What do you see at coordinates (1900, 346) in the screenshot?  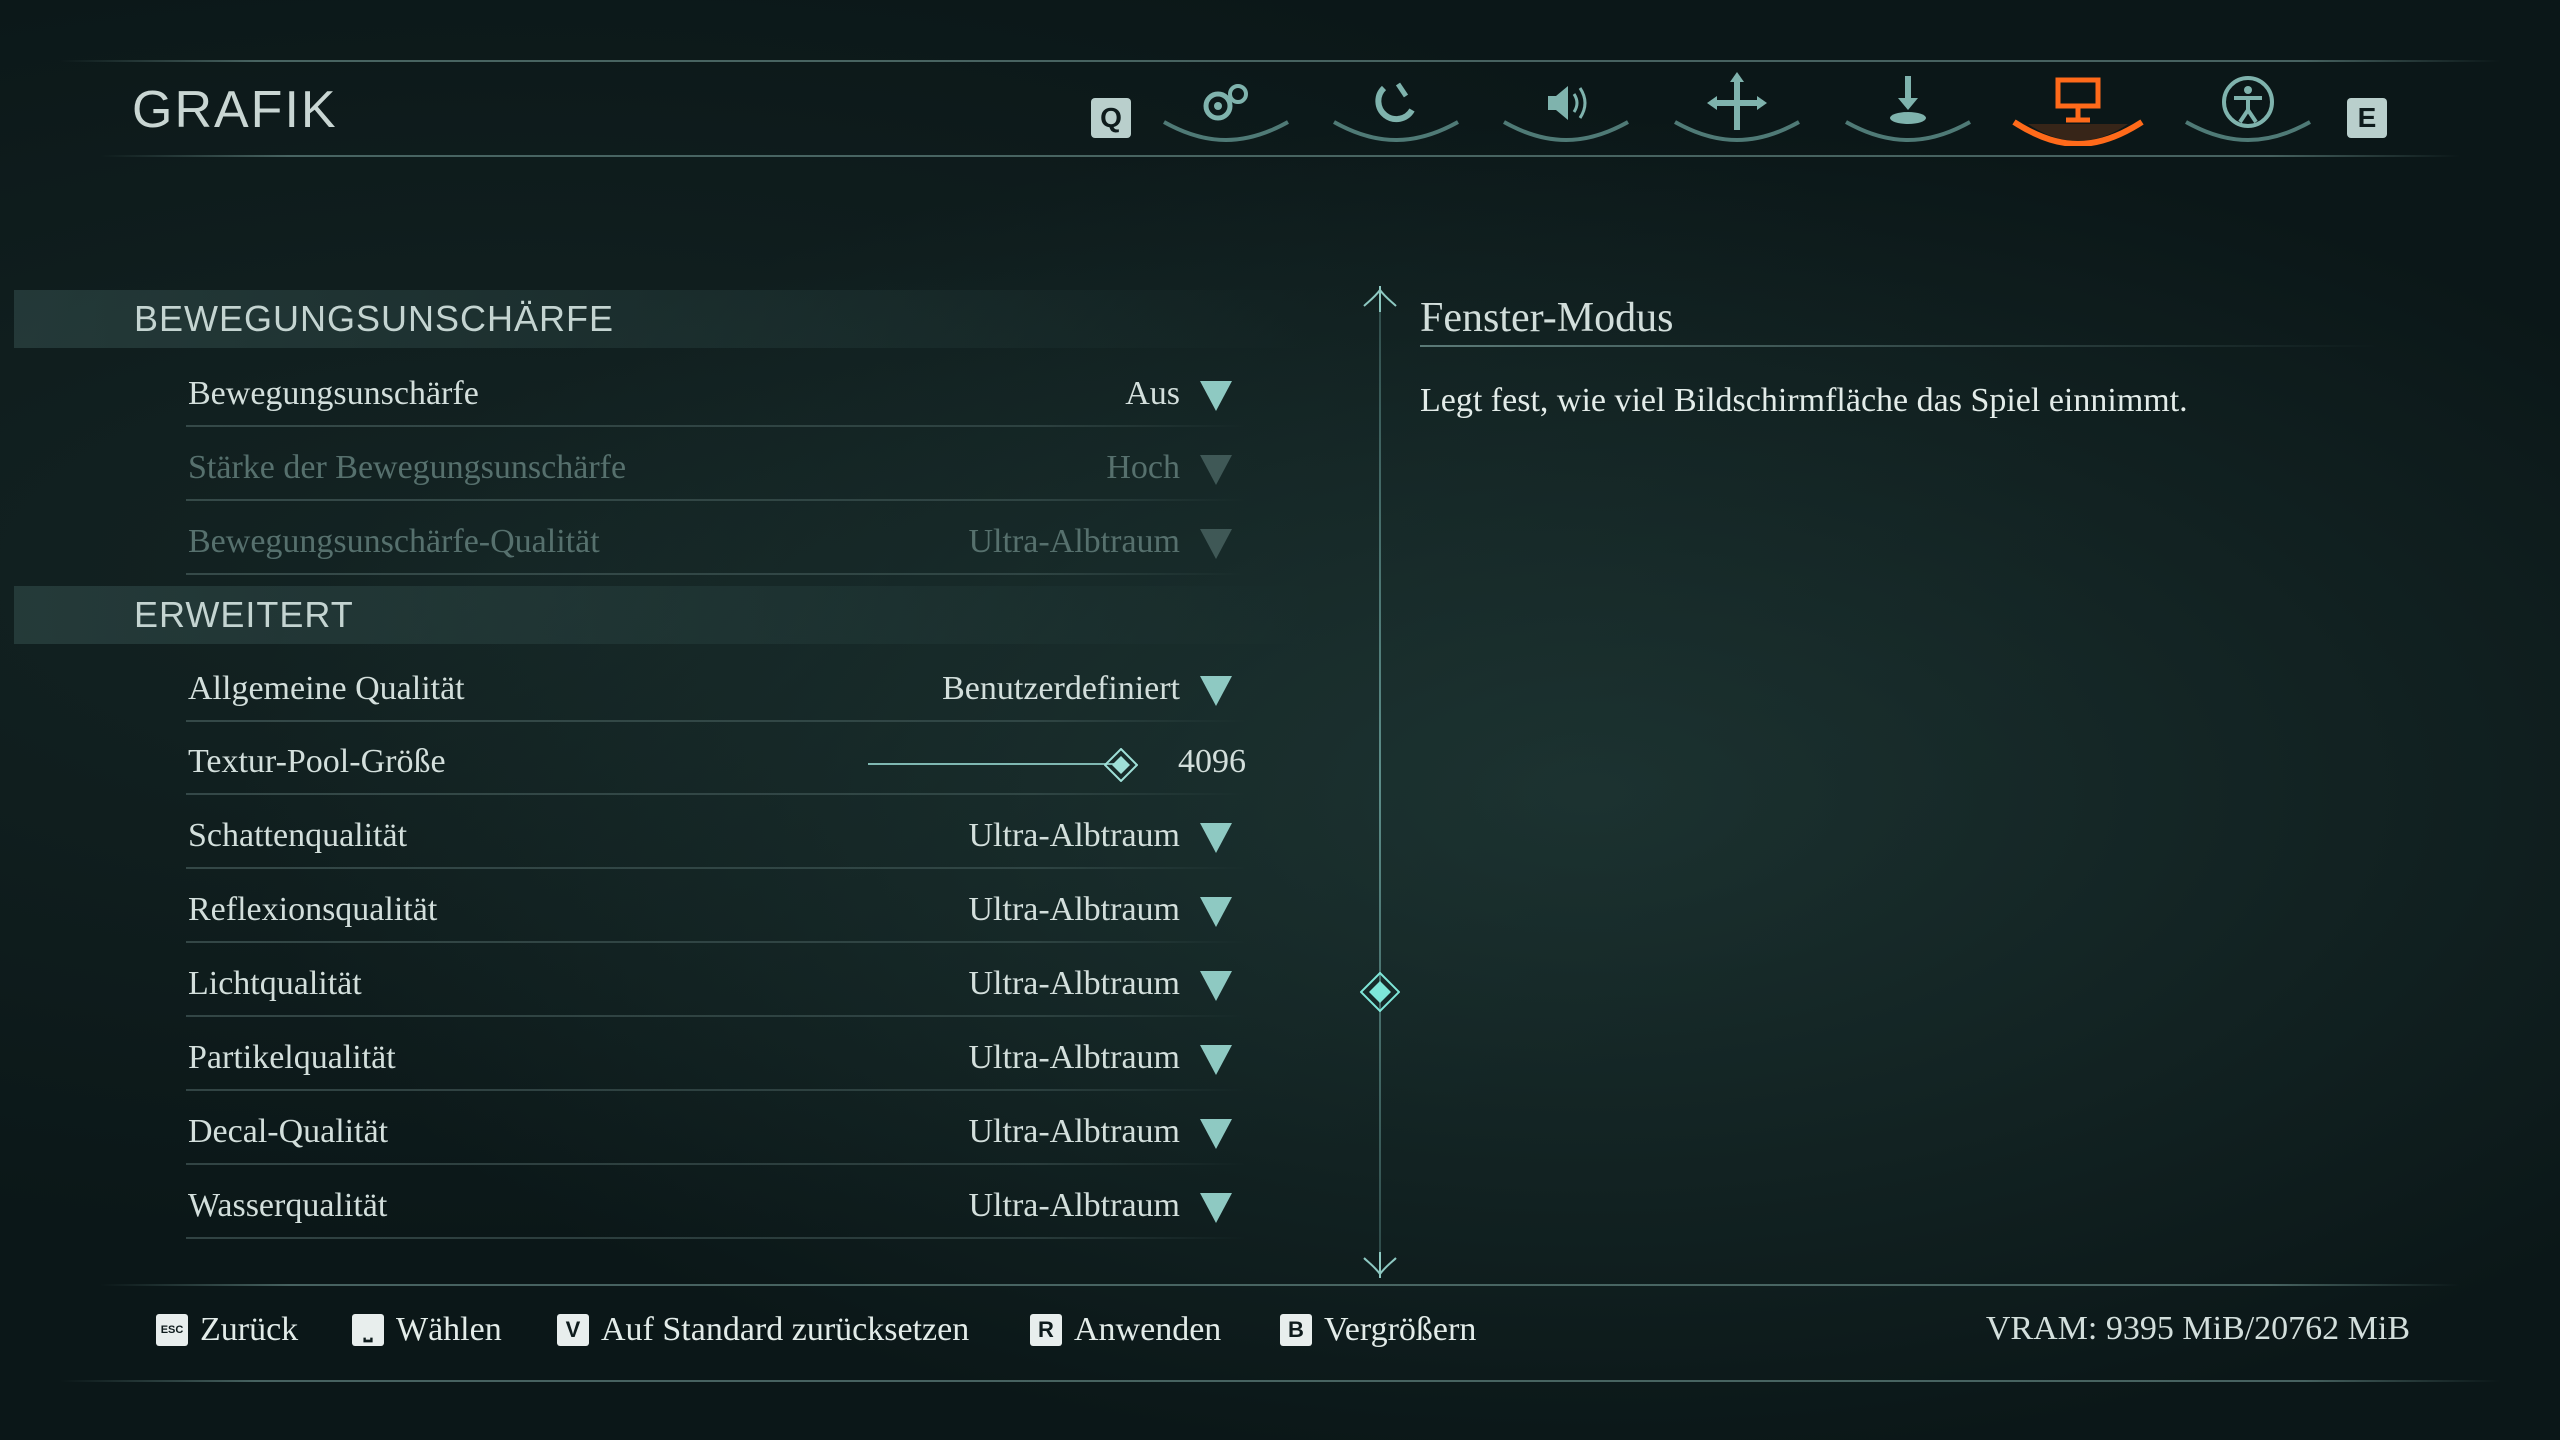 I see `description-underline` at bounding box center [1900, 346].